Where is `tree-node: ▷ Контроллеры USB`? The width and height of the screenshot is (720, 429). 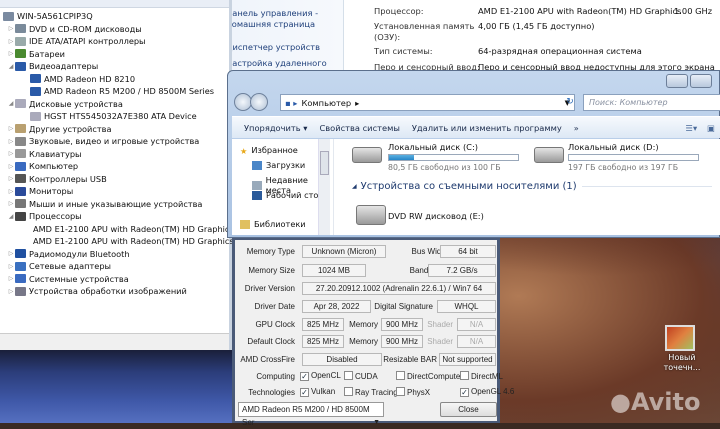
tree-node: ▷ Контроллеры USB is located at coordinates (114, 179).